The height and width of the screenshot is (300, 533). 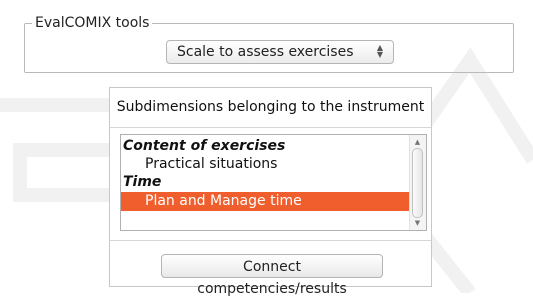 What do you see at coordinates (270, 127) in the screenshot?
I see `panel-divider-top` at bounding box center [270, 127].